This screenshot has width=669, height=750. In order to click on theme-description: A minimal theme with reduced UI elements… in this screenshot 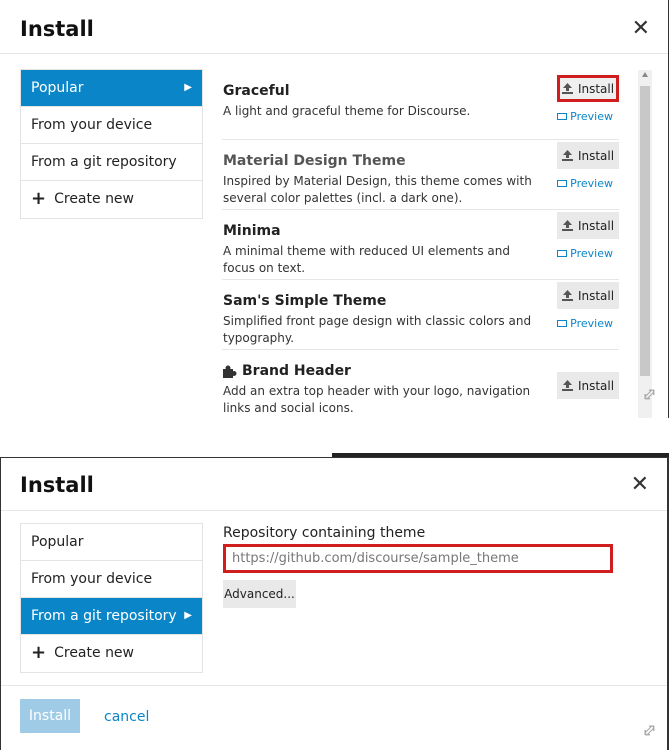, I will do `click(366, 259)`.